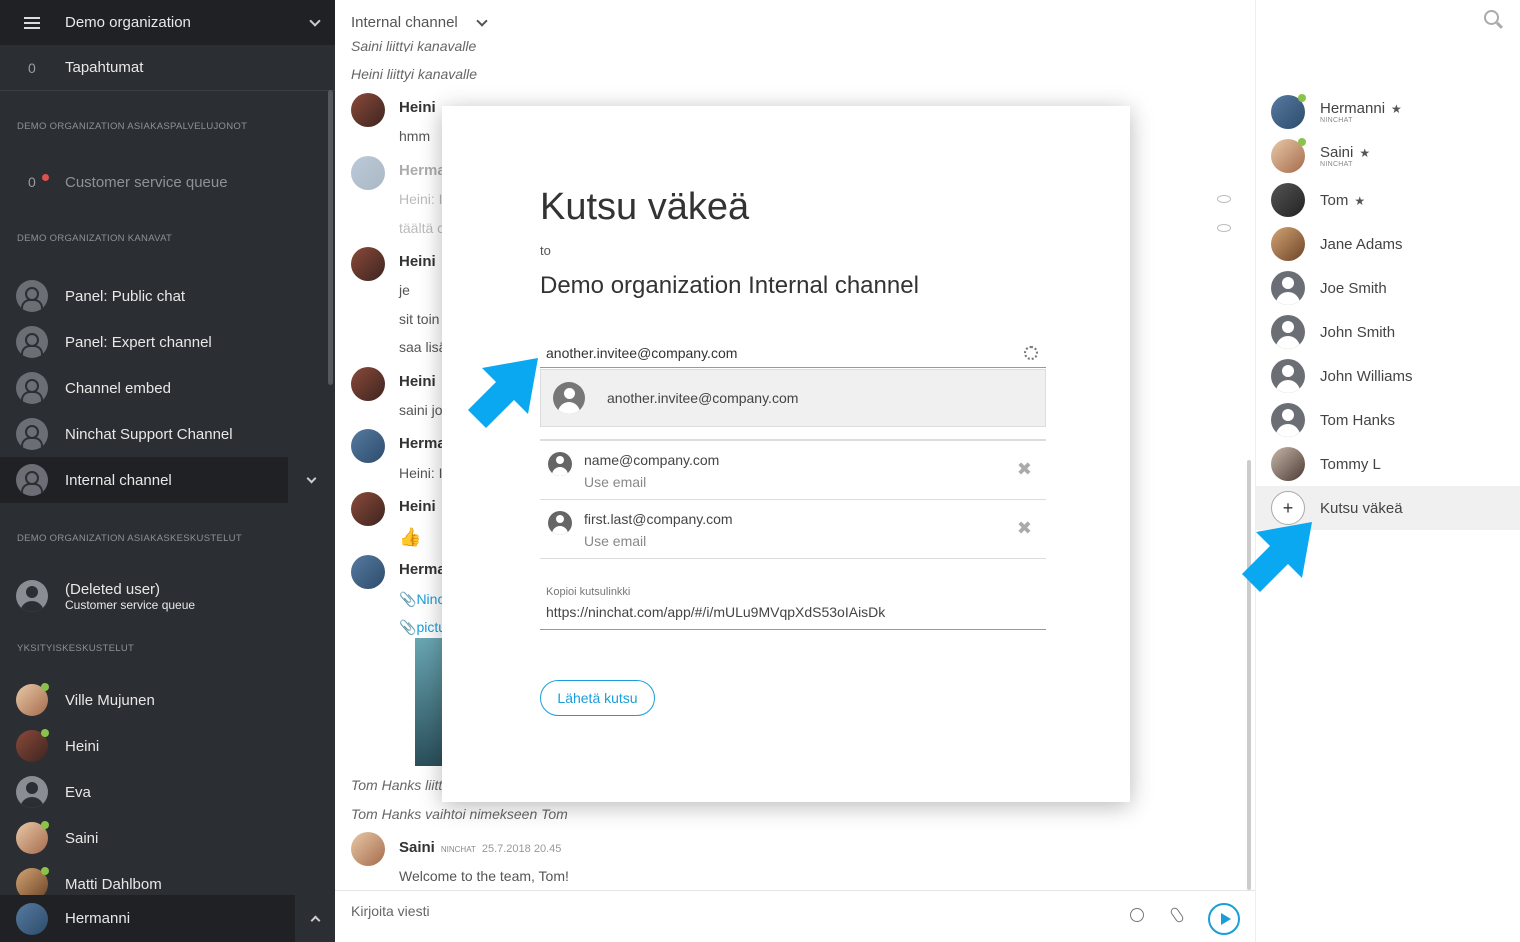  What do you see at coordinates (110, 700) in the screenshot?
I see `chat-label: Ville Mujunen` at bounding box center [110, 700].